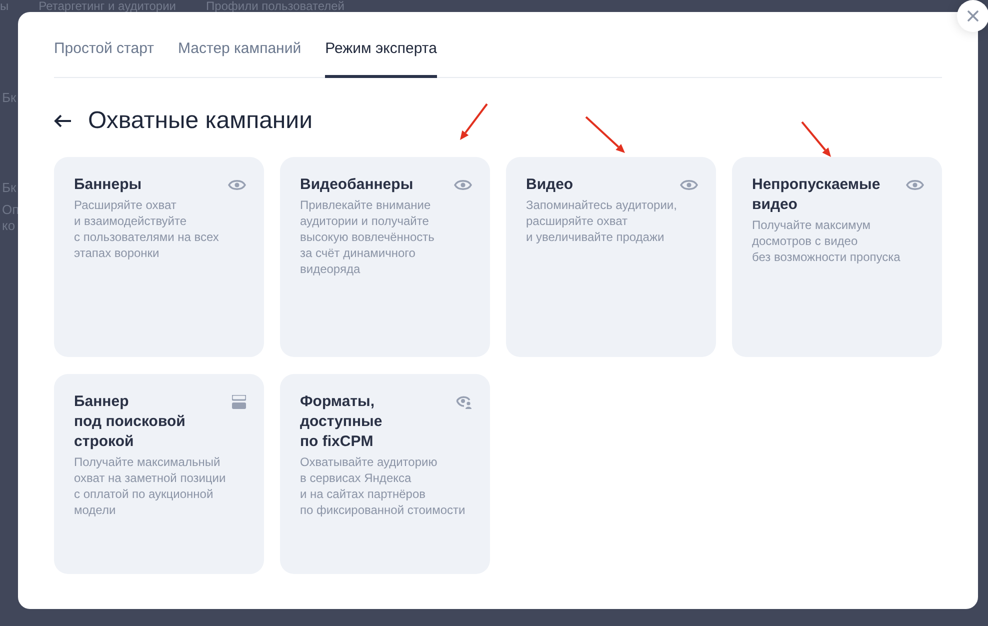  Describe the element at coordinates (147, 229) in the screenshot. I see `card-description: Расширяйте охват и взаимодействуйте с пользователями на всех этапах воронки` at that location.